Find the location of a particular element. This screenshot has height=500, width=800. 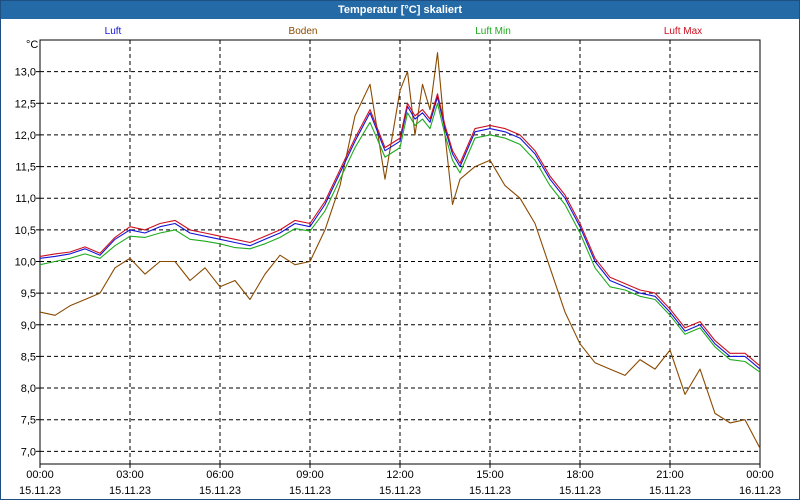

y-tick-label: 8,5 is located at coordinates (28, 357).